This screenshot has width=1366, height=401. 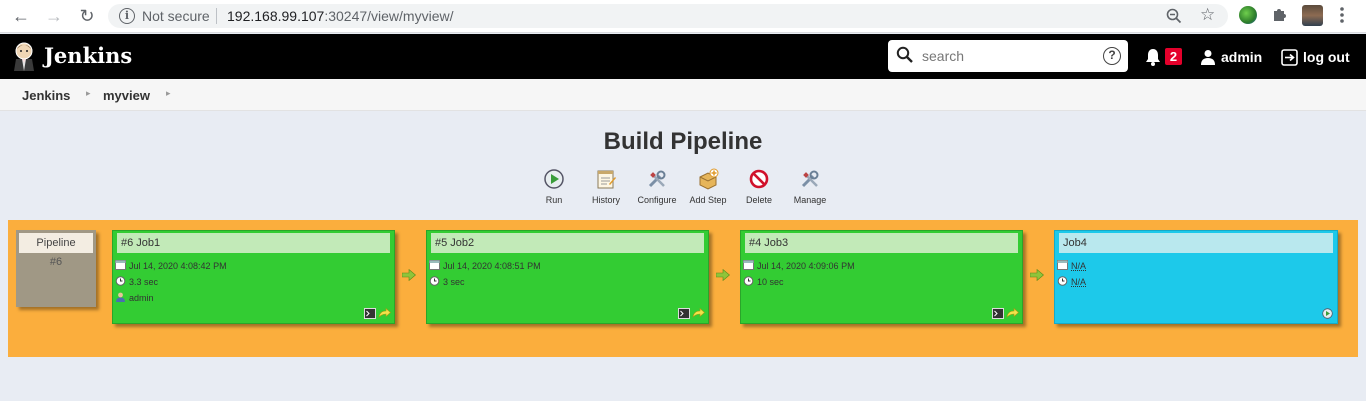 What do you see at coordinates (1312, 15) in the screenshot?
I see `profile-avatar` at bounding box center [1312, 15].